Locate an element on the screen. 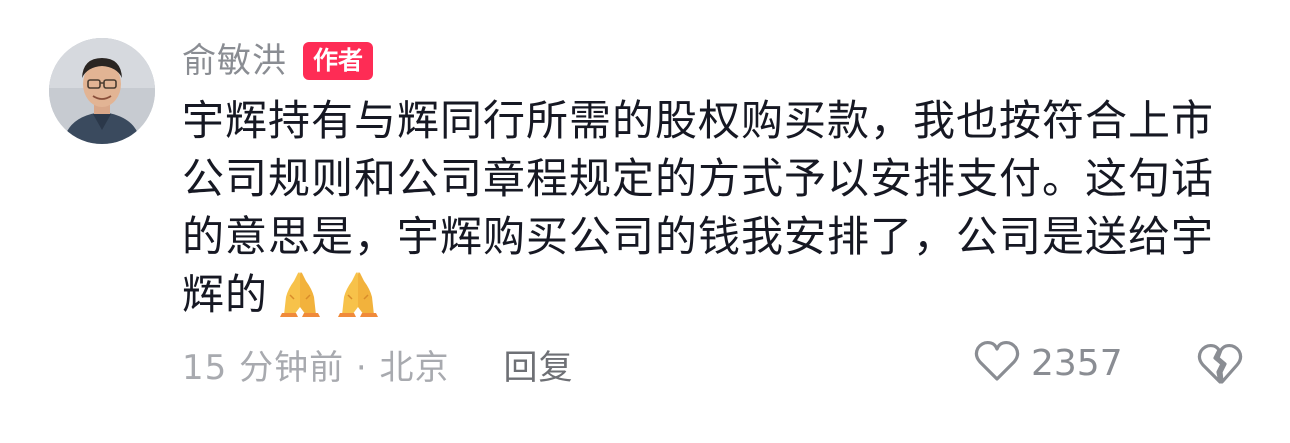 The width and height of the screenshot is (1290, 443). reply-button: 回复 is located at coordinates (539, 364).